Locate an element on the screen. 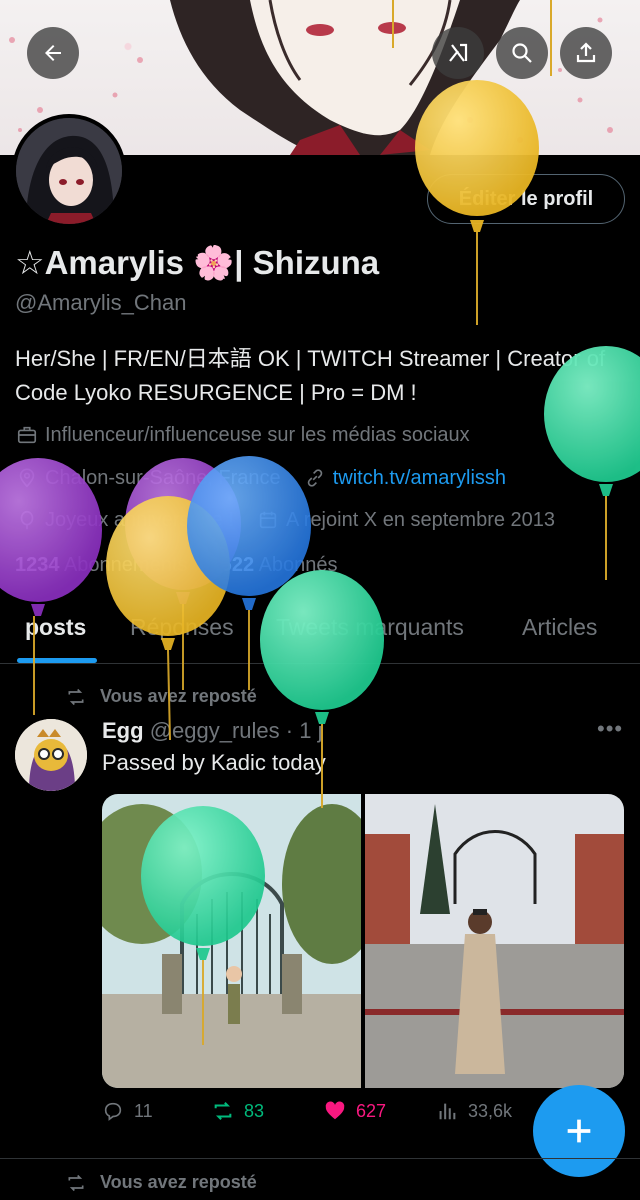 The image size is (640, 1200). location-pin-icon is located at coordinates (27, 478).